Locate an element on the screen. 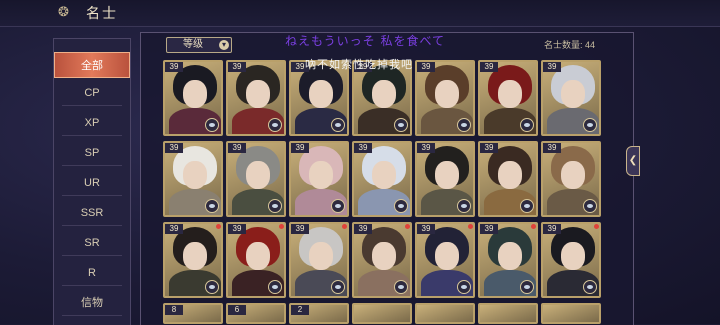 This screenshot has height=325, width=720. hero-card: 8 is located at coordinates (193, 313).